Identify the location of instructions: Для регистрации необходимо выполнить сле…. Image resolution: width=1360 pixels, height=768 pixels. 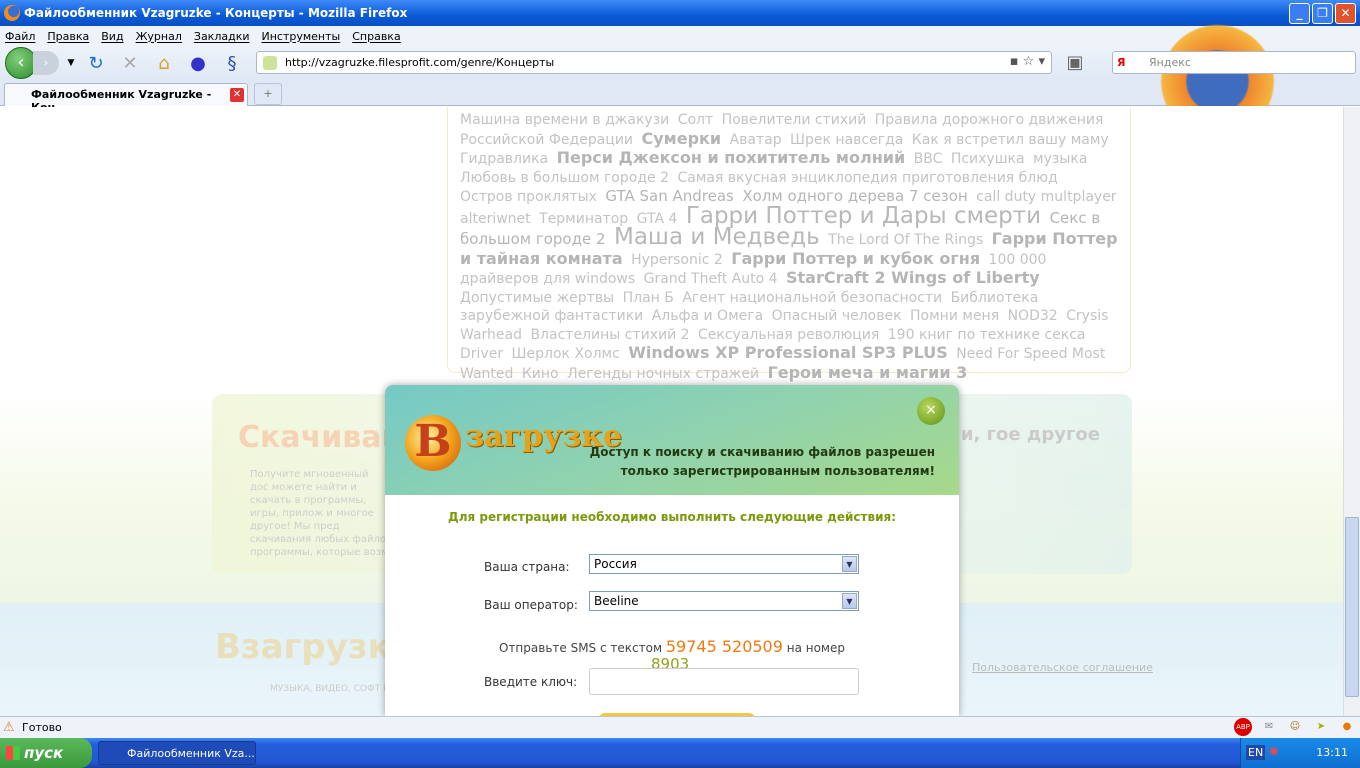
(672, 517).